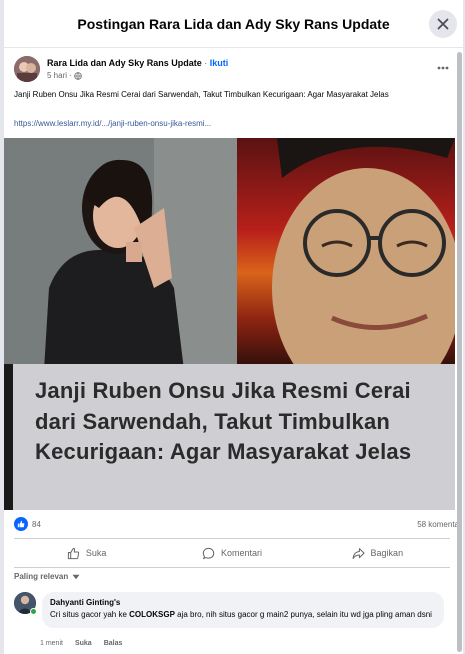  I want to click on caret-down-icon, so click(76, 576).